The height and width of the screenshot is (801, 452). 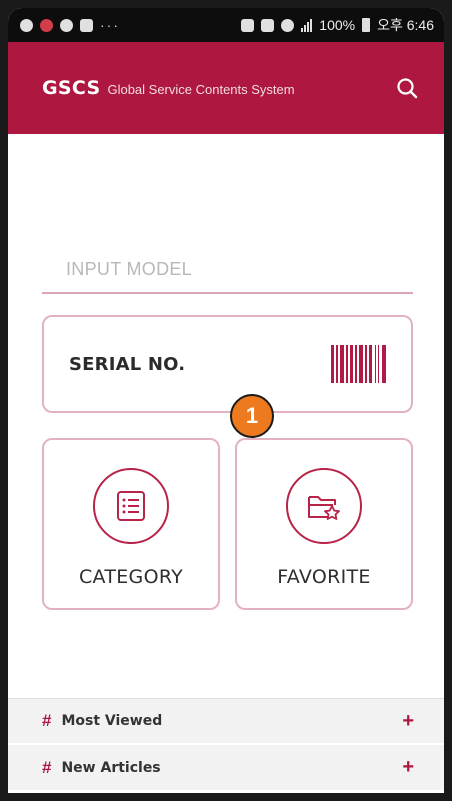 I want to click on favorite-label: FAVORITE, so click(x=324, y=577).